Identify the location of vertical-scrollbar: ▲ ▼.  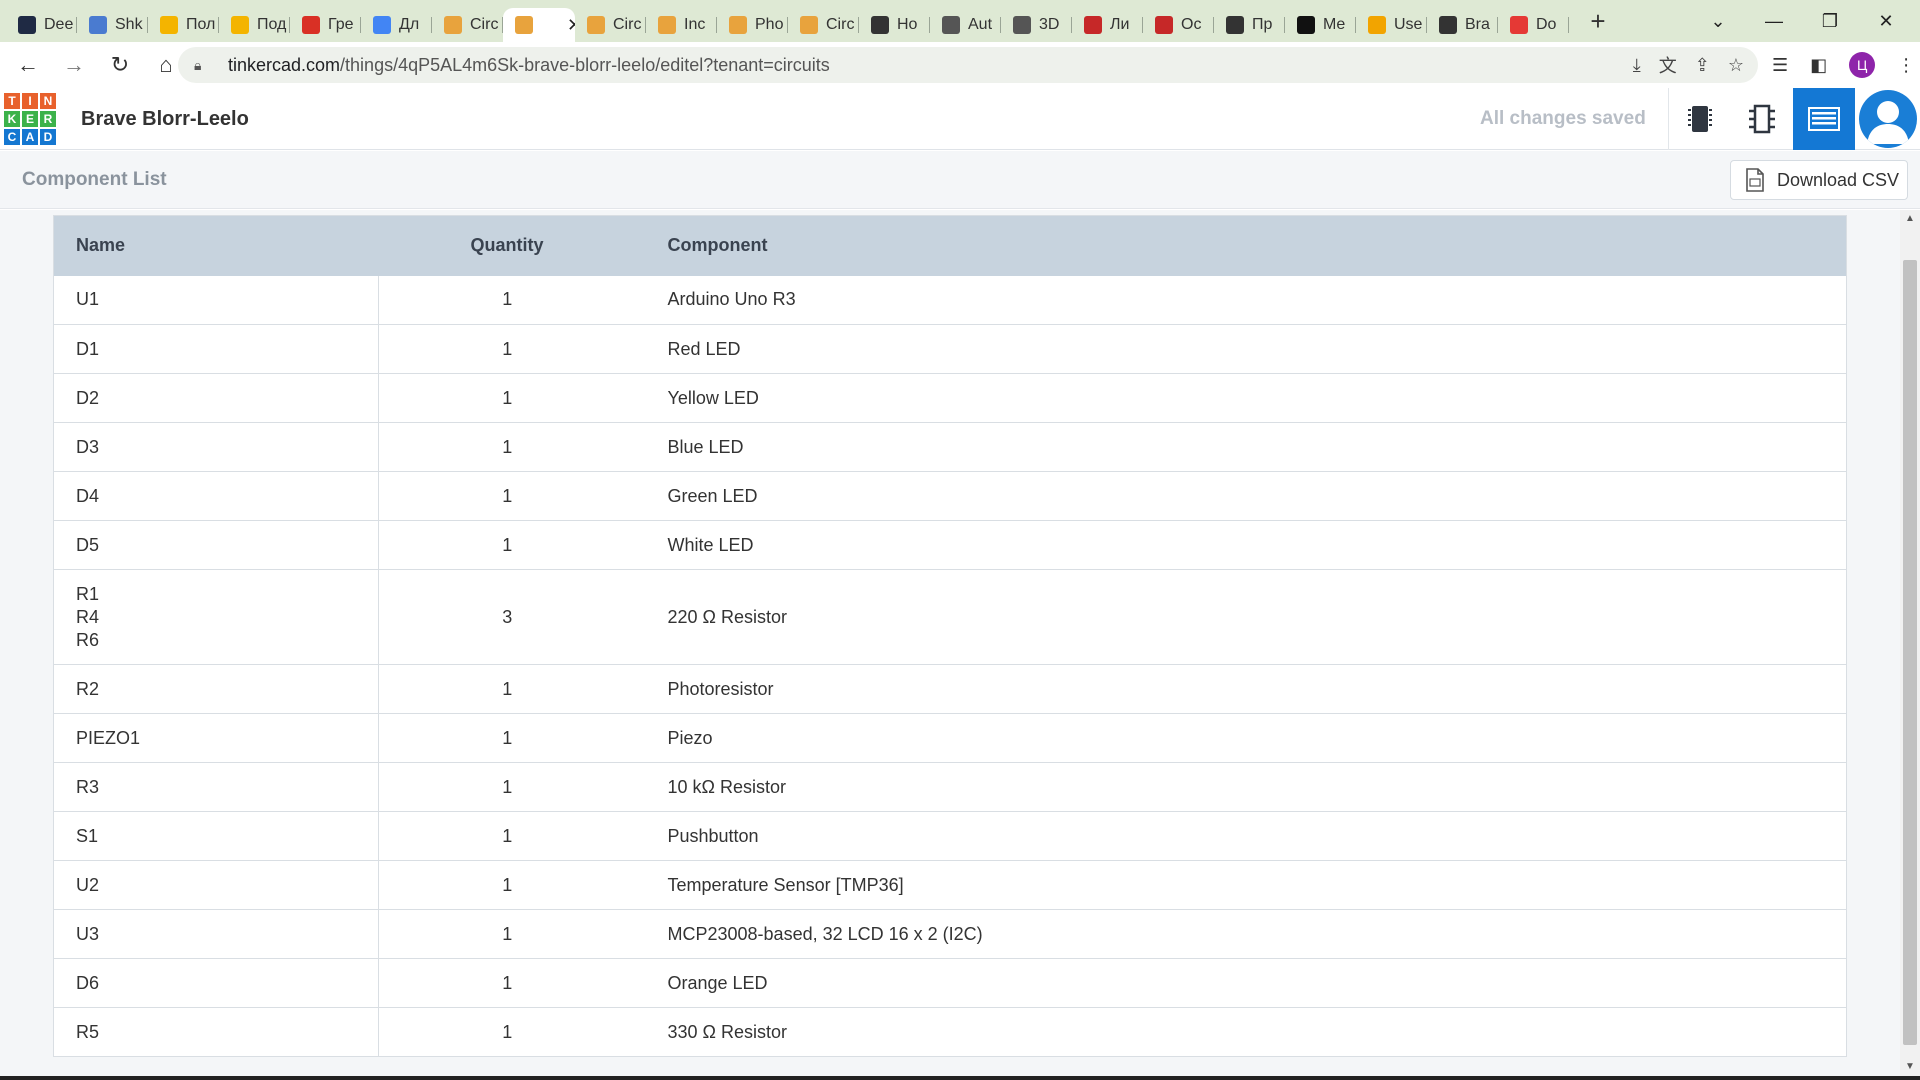
(1910, 643).